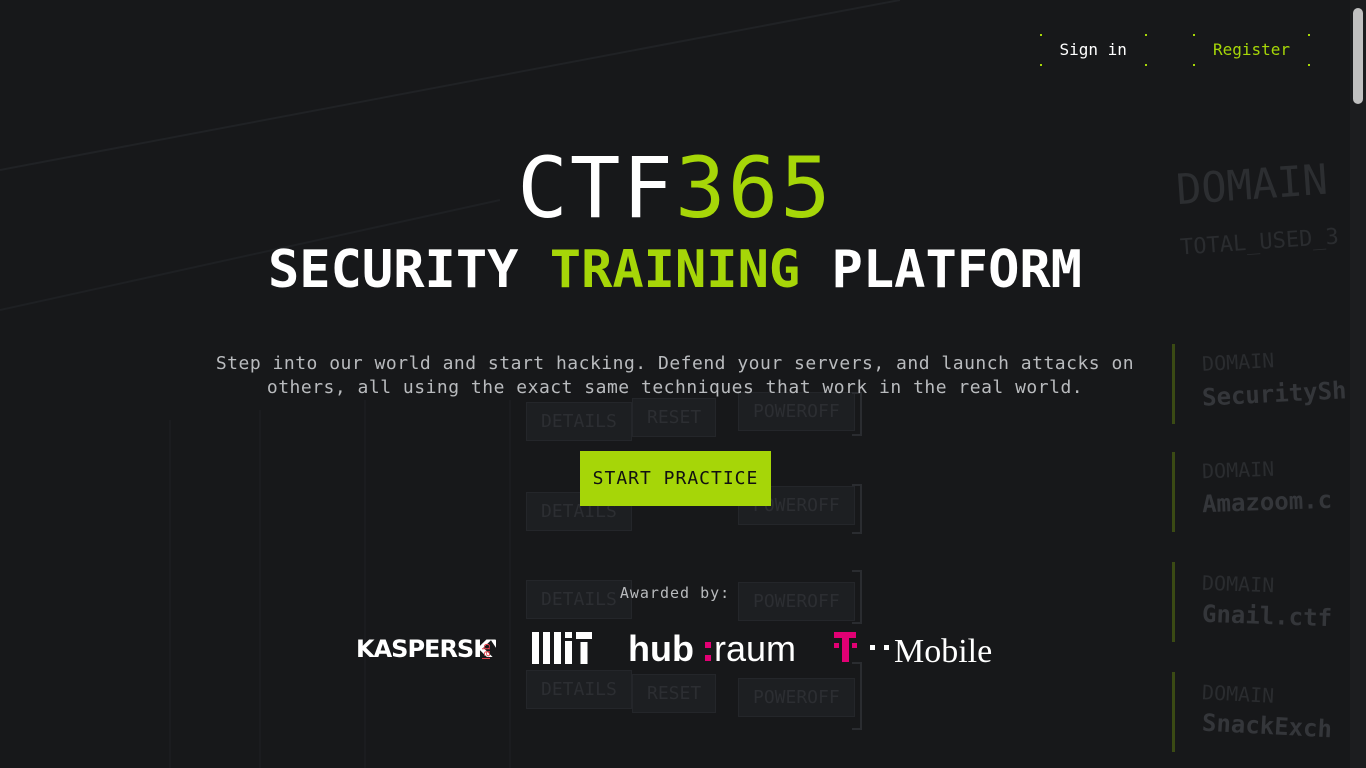 The width and height of the screenshot is (1366, 768). I want to click on start-practice-button: START PRACTICE, so click(675, 478).